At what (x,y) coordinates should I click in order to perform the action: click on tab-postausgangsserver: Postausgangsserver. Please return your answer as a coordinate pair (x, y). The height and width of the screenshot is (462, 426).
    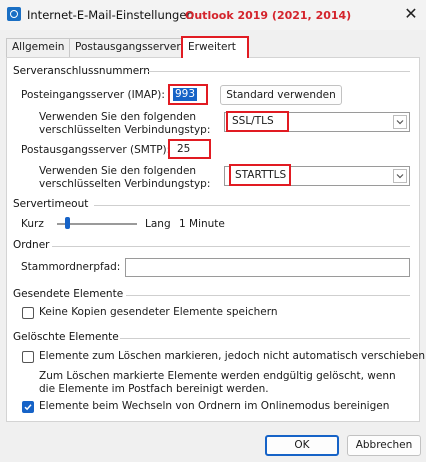
    Looking at the image, I should click on (126, 47).